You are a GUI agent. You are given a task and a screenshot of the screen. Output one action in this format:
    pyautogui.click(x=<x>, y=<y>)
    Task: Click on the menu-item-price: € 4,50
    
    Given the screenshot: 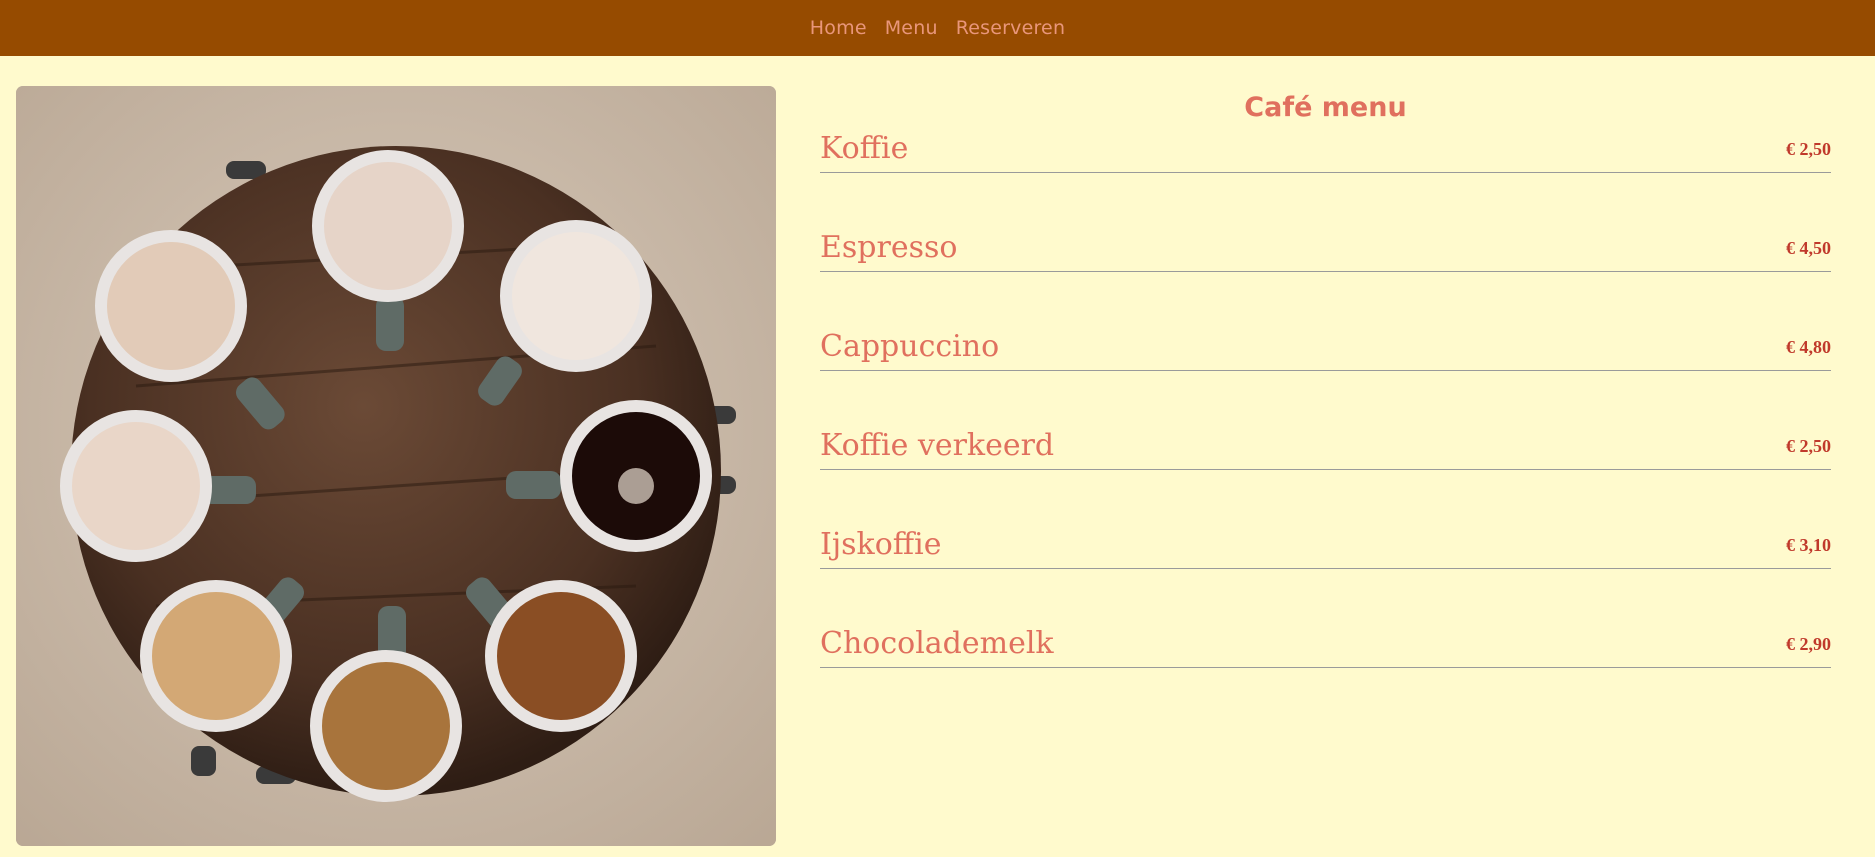 What is the action you would take?
    pyautogui.click(x=1808, y=248)
    